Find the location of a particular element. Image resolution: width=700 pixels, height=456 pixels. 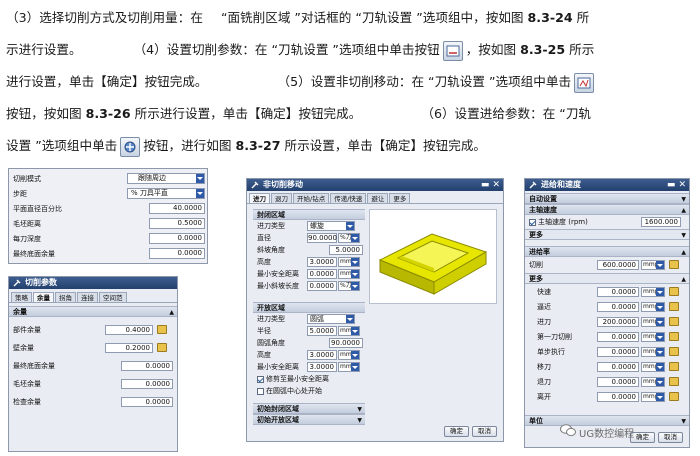

tab-strategy: 策略 is located at coordinates (21, 297).